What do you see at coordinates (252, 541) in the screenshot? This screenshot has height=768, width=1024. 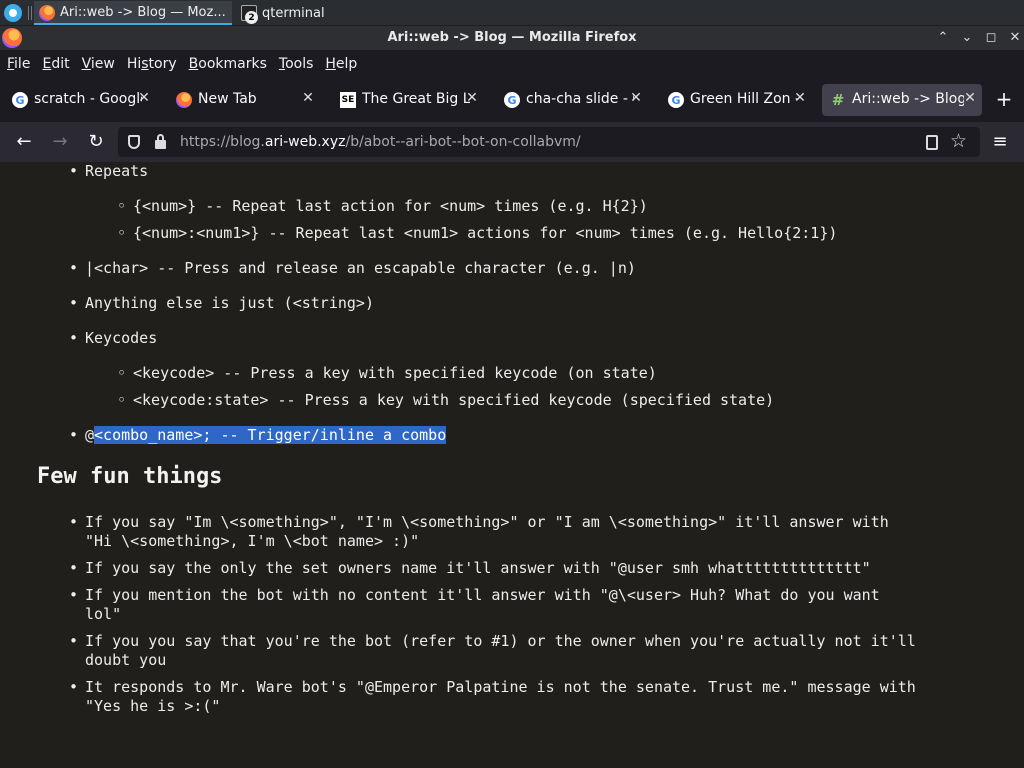 I see `list-item-continuation: "Hi \<something>, I'm \<bot name> :)"` at bounding box center [252, 541].